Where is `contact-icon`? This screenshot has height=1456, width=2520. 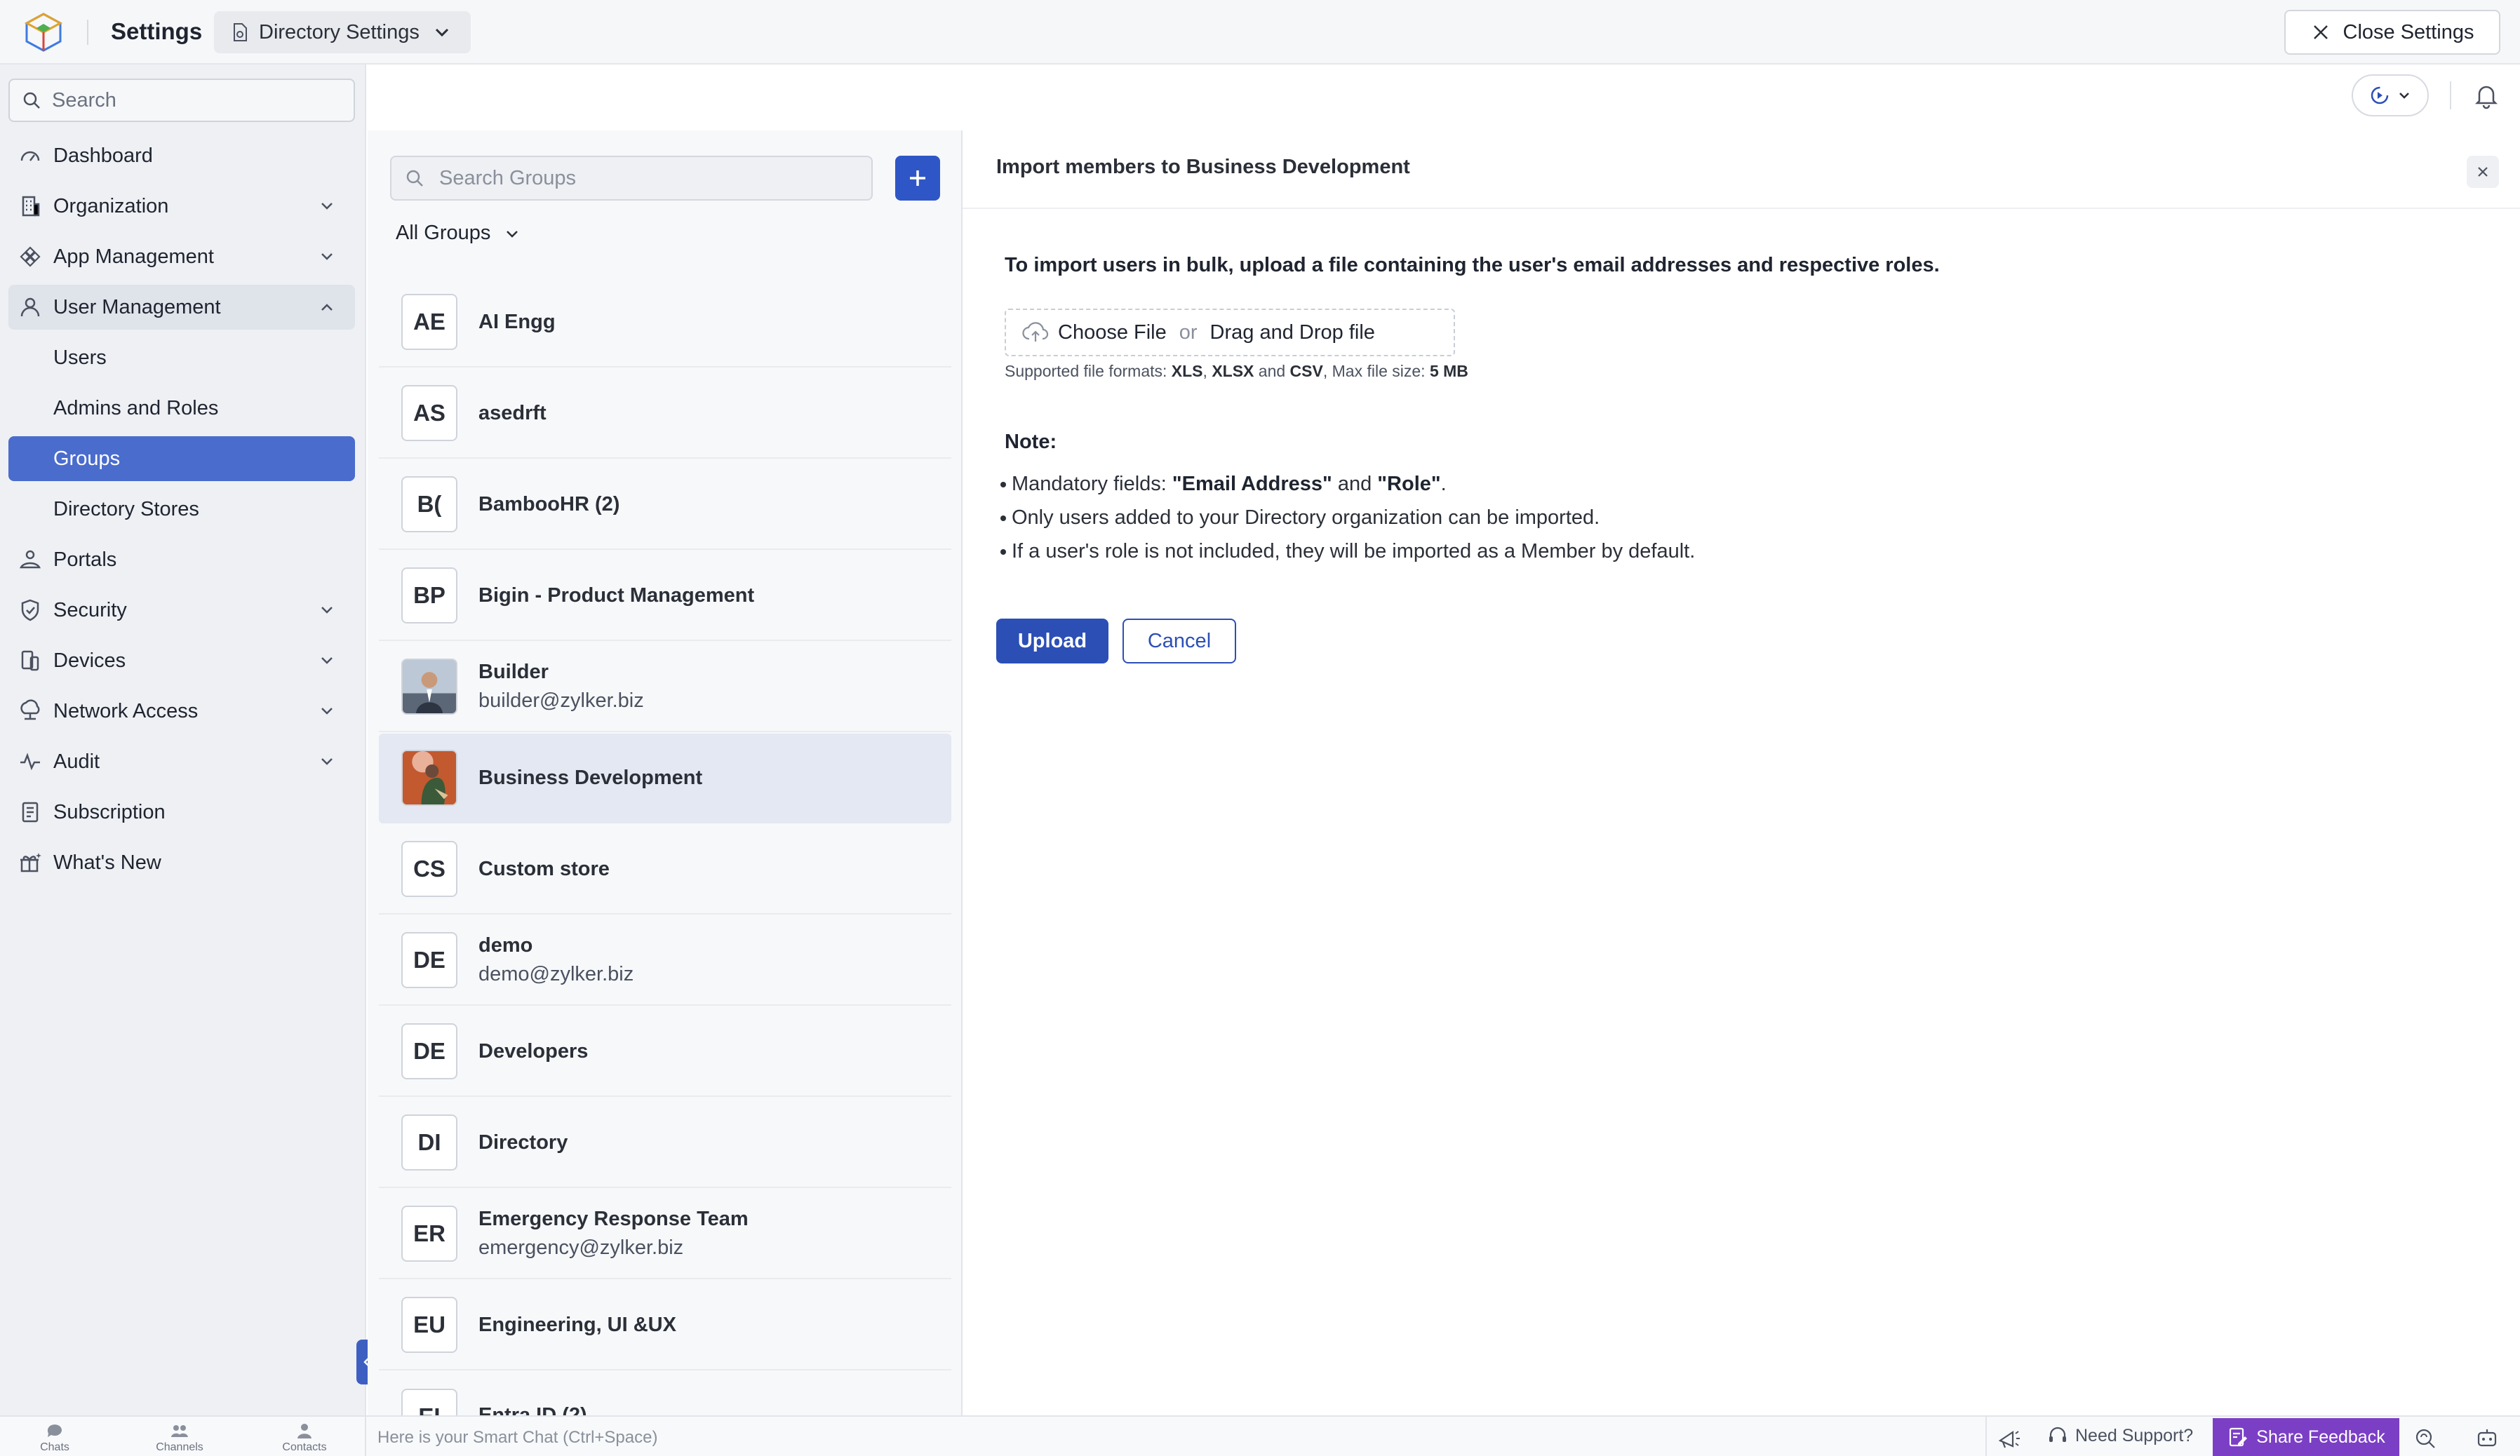
contact-icon is located at coordinates (304, 1431).